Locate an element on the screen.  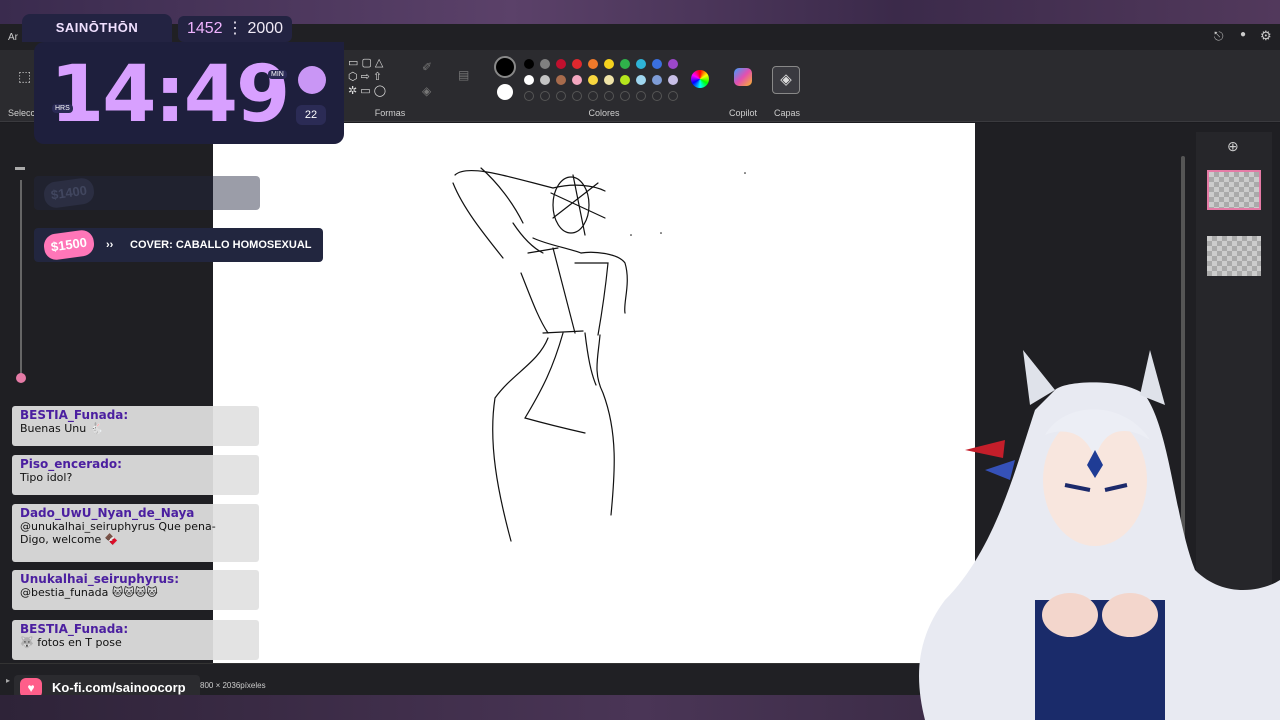
goal-row-active: $1500 ›› COVER: CABALLO HOMOSEXUAL is located at coordinates (178, 245).